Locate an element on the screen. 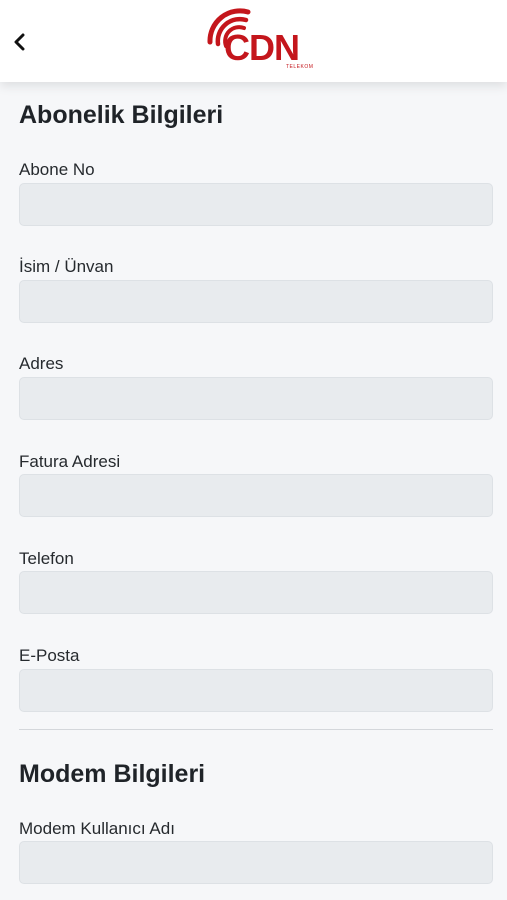  modem-section-title: Modem Bilgileri is located at coordinates (112, 774).